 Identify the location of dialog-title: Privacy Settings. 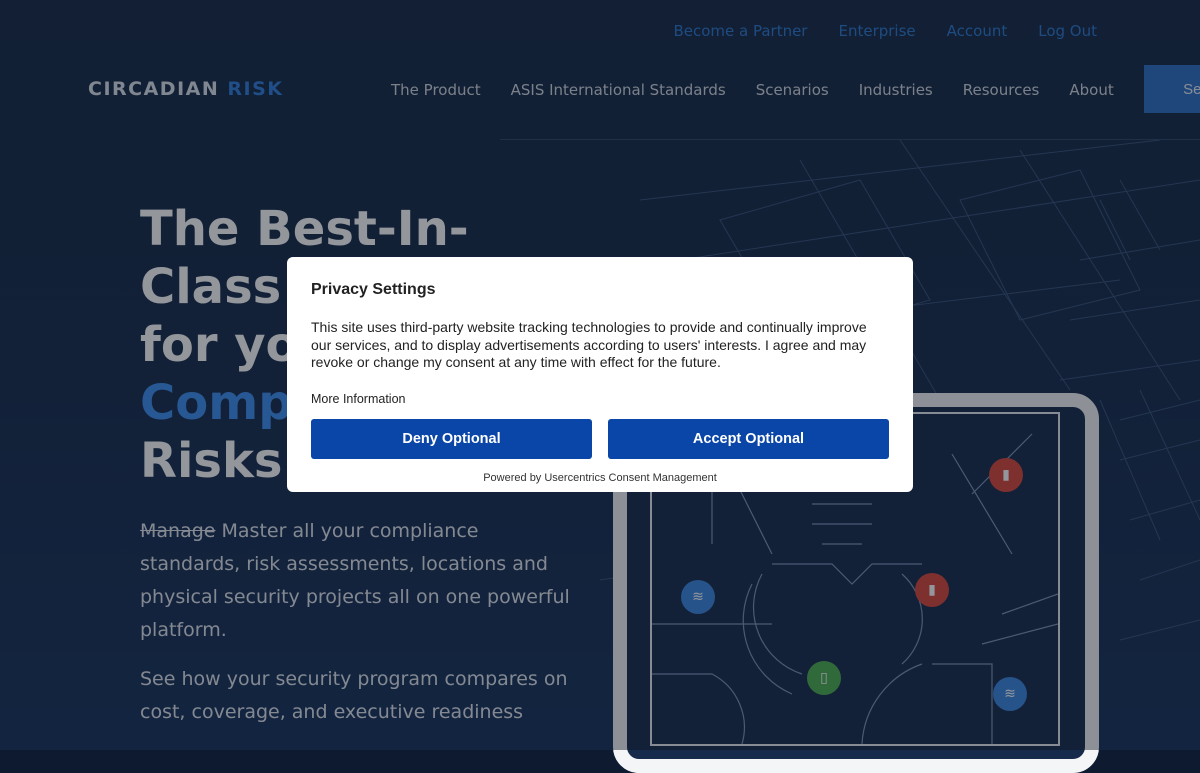
(373, 289).